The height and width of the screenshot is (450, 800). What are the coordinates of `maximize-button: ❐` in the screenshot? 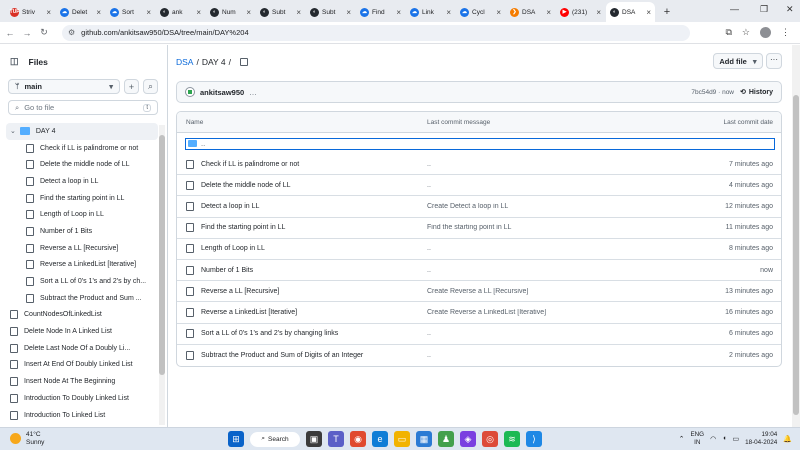 It's located at (764, 9).